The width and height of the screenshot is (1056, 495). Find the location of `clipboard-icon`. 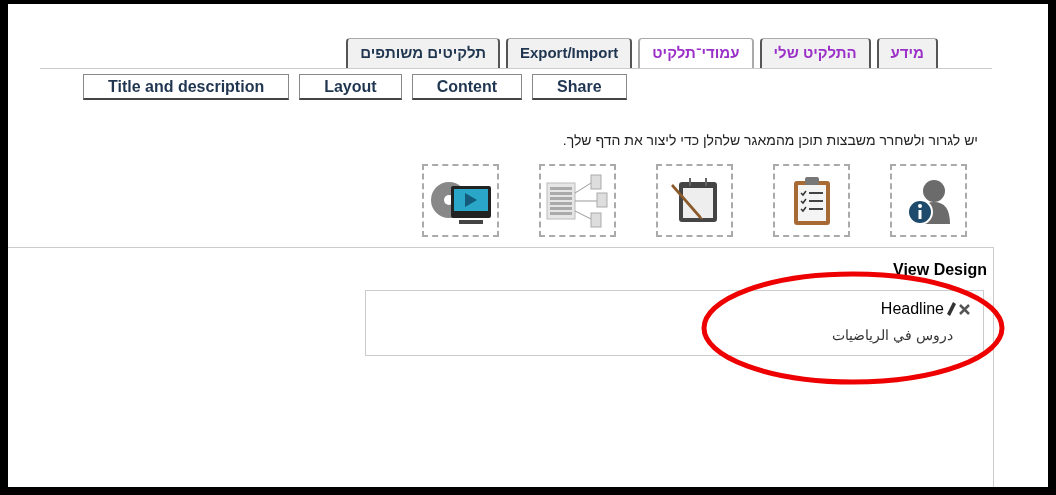

clipboard-icon is located at coordinates (811, 200).